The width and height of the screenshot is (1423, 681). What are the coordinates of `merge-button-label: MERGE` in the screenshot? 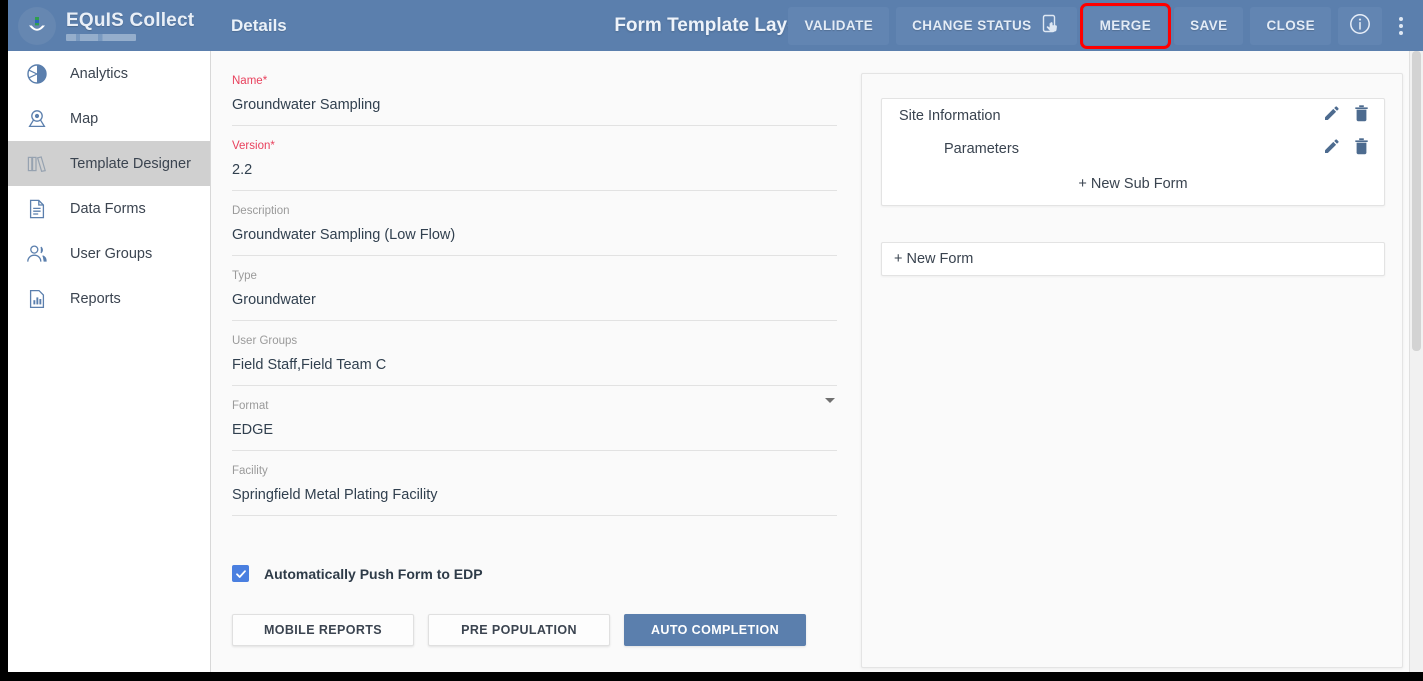 It's located at (1125, 25).